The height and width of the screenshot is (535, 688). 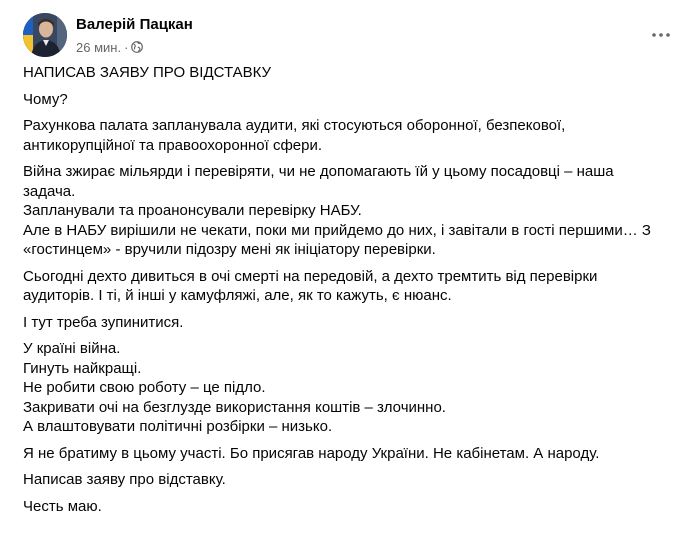 I want to click on more-options-icon, so click(x=661, y=35).